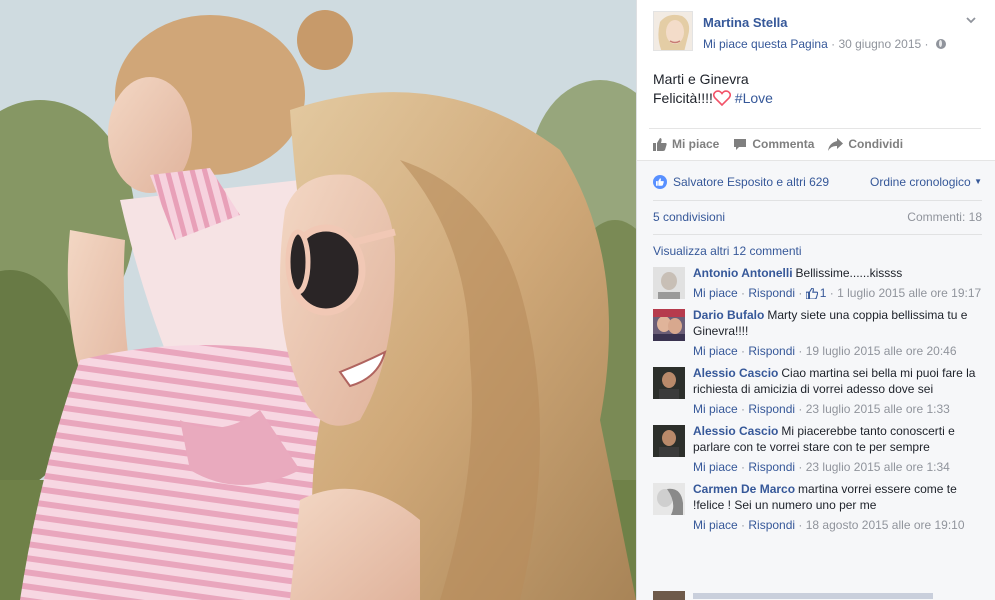  What do you see at coordinates (811, 293) in the screenshot?
I see `thumb-mini-icon` at bounding box center [811, 293].